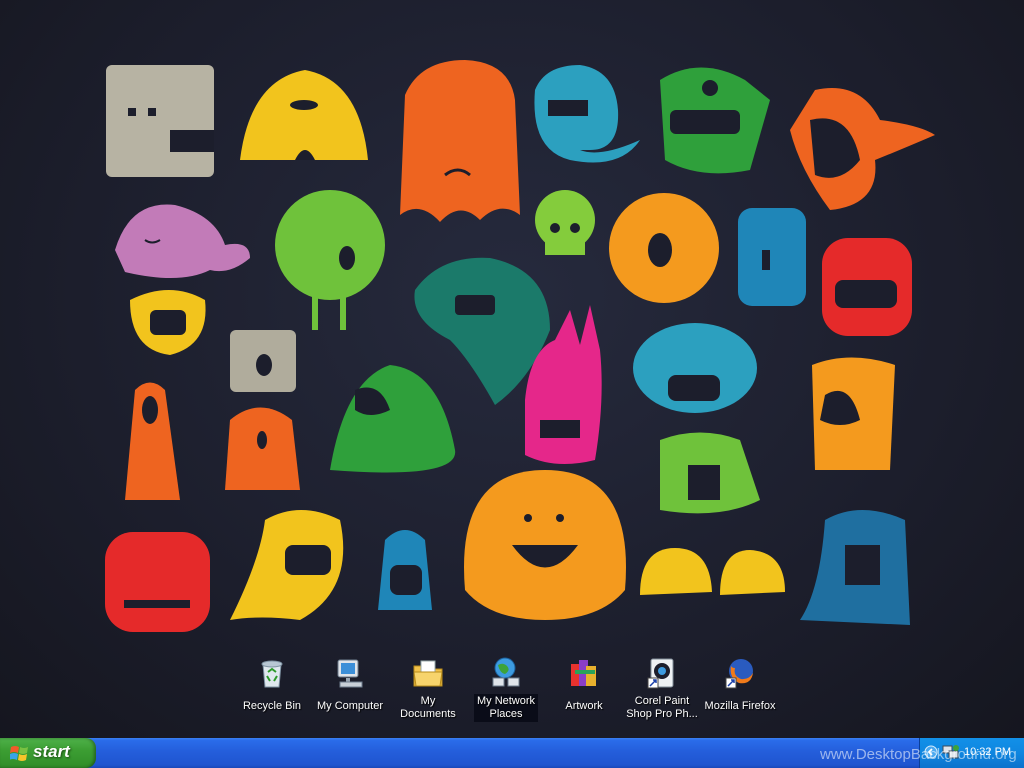 This screenshot has height=768, width=1024. What do you see at coordinates (853, 413) in the screenshot?
I see `orange-horned-monster` at bounding box center [853, 413].